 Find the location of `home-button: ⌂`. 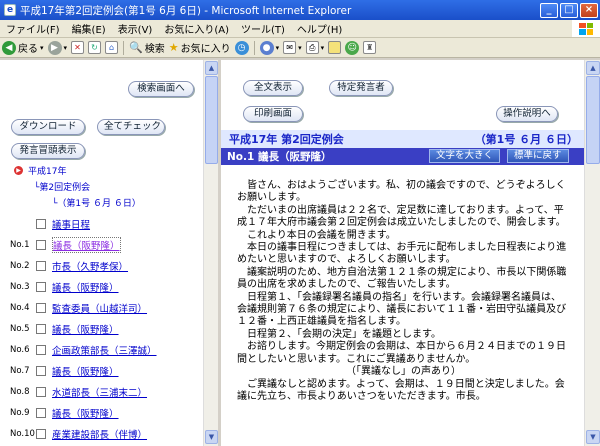

home-button: ⌂ is located at coordinates (112, 47).